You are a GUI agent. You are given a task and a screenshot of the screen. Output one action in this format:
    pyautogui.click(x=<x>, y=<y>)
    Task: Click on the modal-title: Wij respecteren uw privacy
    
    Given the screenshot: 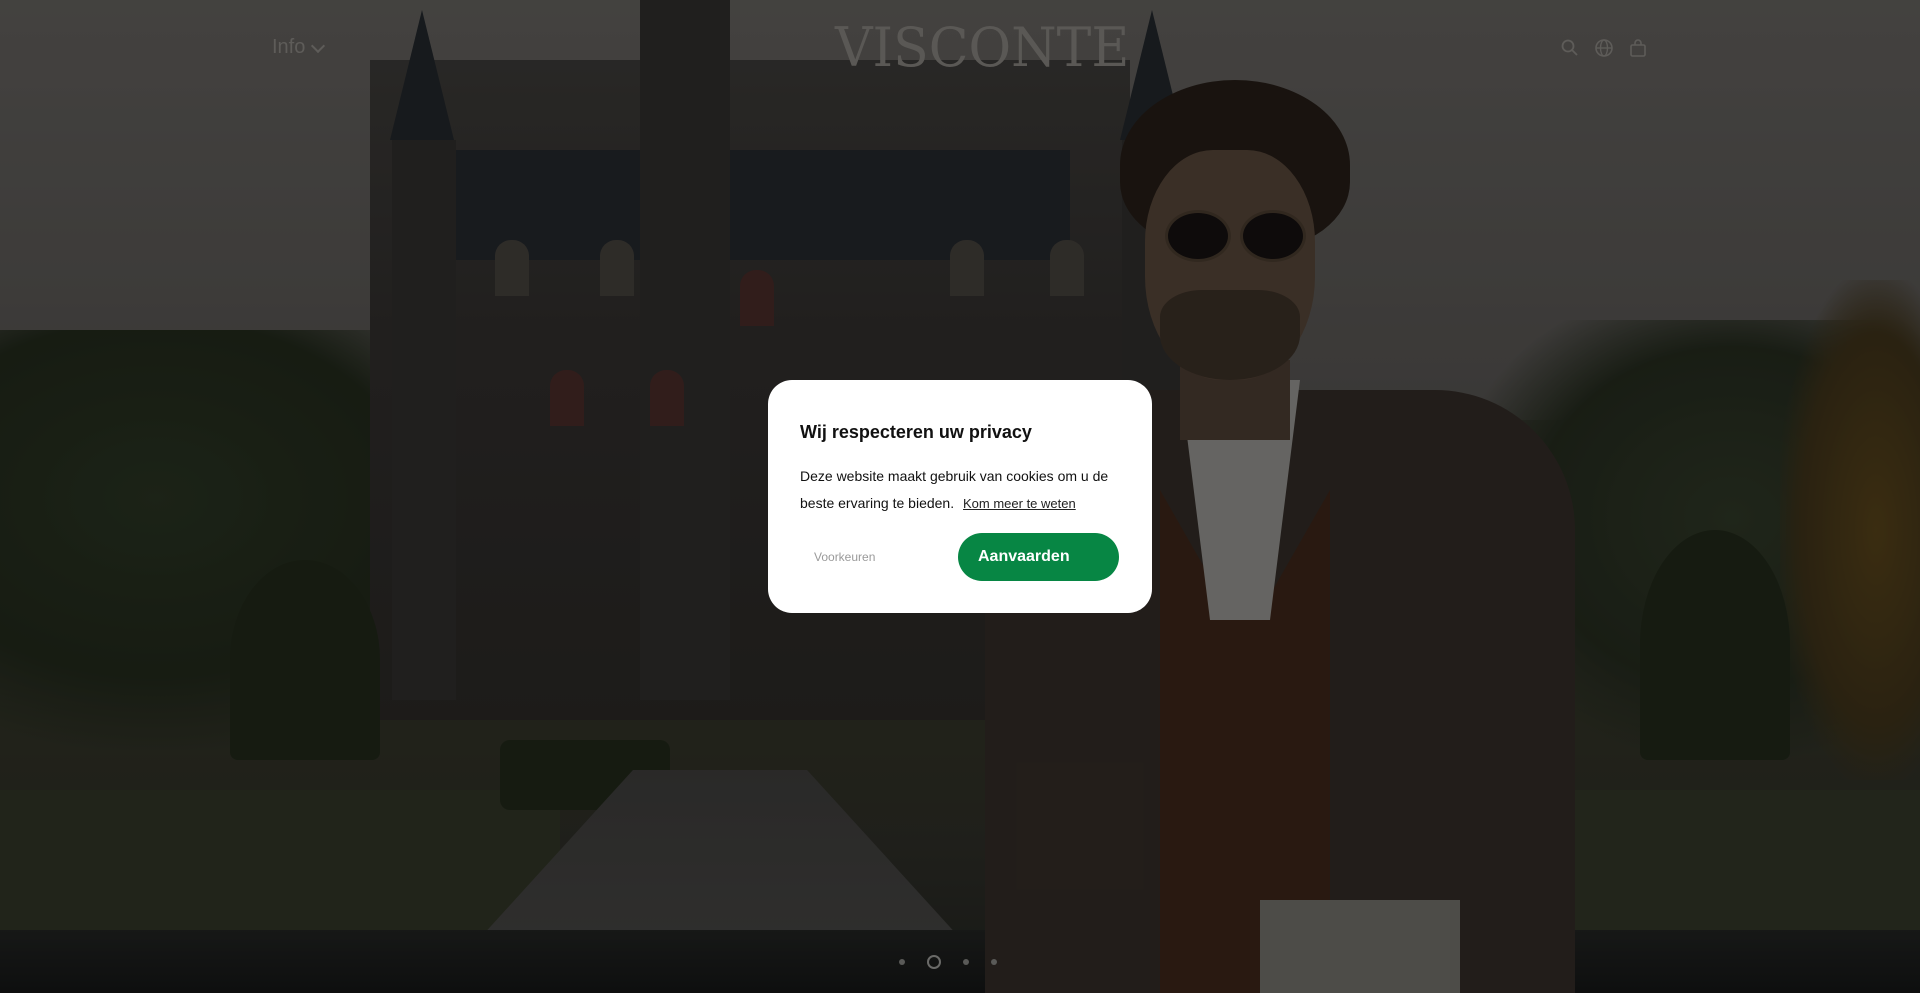 What is the action you would take?
    pyautogui.click(x=916, y=432)
    